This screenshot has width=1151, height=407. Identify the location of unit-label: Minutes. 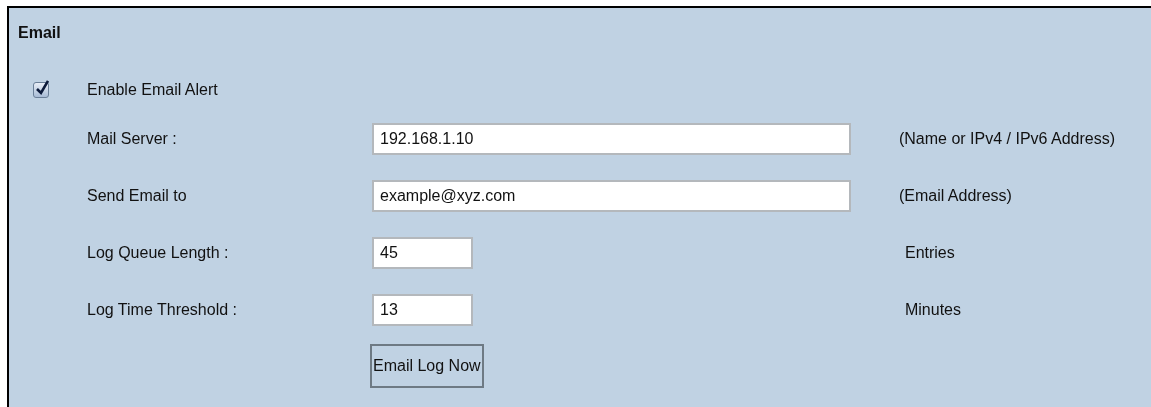
(932, 310).